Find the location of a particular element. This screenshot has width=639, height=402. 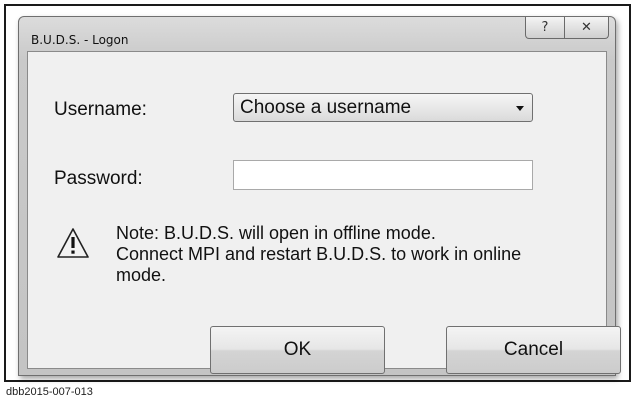

username-label: Username: is located at coordinates (100, 109).